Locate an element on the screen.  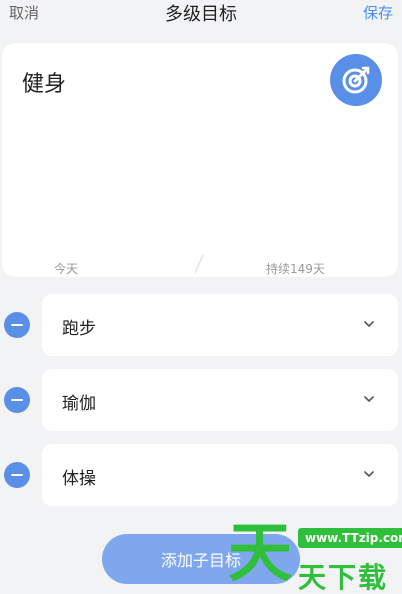
sub-goal-card: 跑步 is located at coordinates (220, 325).